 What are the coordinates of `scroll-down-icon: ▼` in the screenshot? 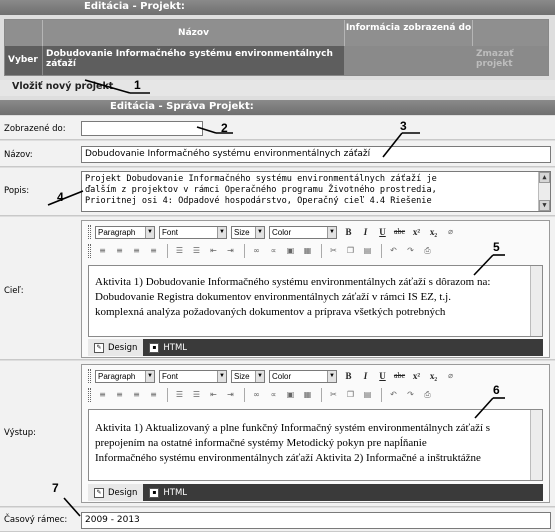 It's located at (544, 205).